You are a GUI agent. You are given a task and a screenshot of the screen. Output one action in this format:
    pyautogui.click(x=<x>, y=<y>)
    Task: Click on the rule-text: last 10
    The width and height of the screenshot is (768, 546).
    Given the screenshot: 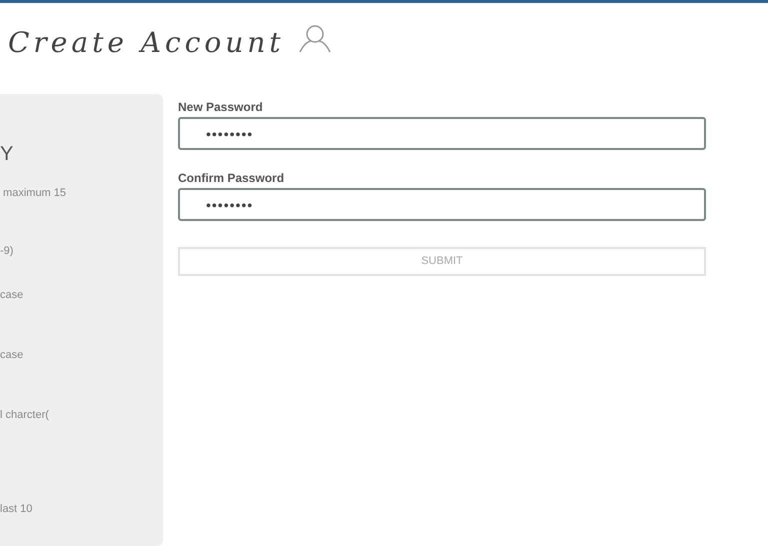 What is the action you would take?
    pyautogui.click(x=16, y=509)
    